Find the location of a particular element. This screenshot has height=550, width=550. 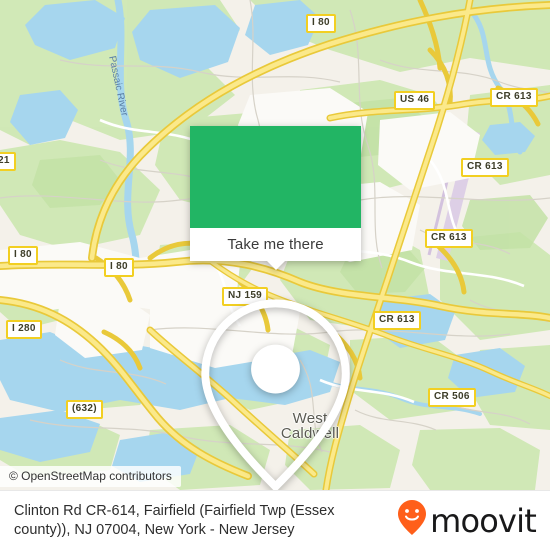

moovit-smiling-pin-icon is located at coordinates (412, 520).